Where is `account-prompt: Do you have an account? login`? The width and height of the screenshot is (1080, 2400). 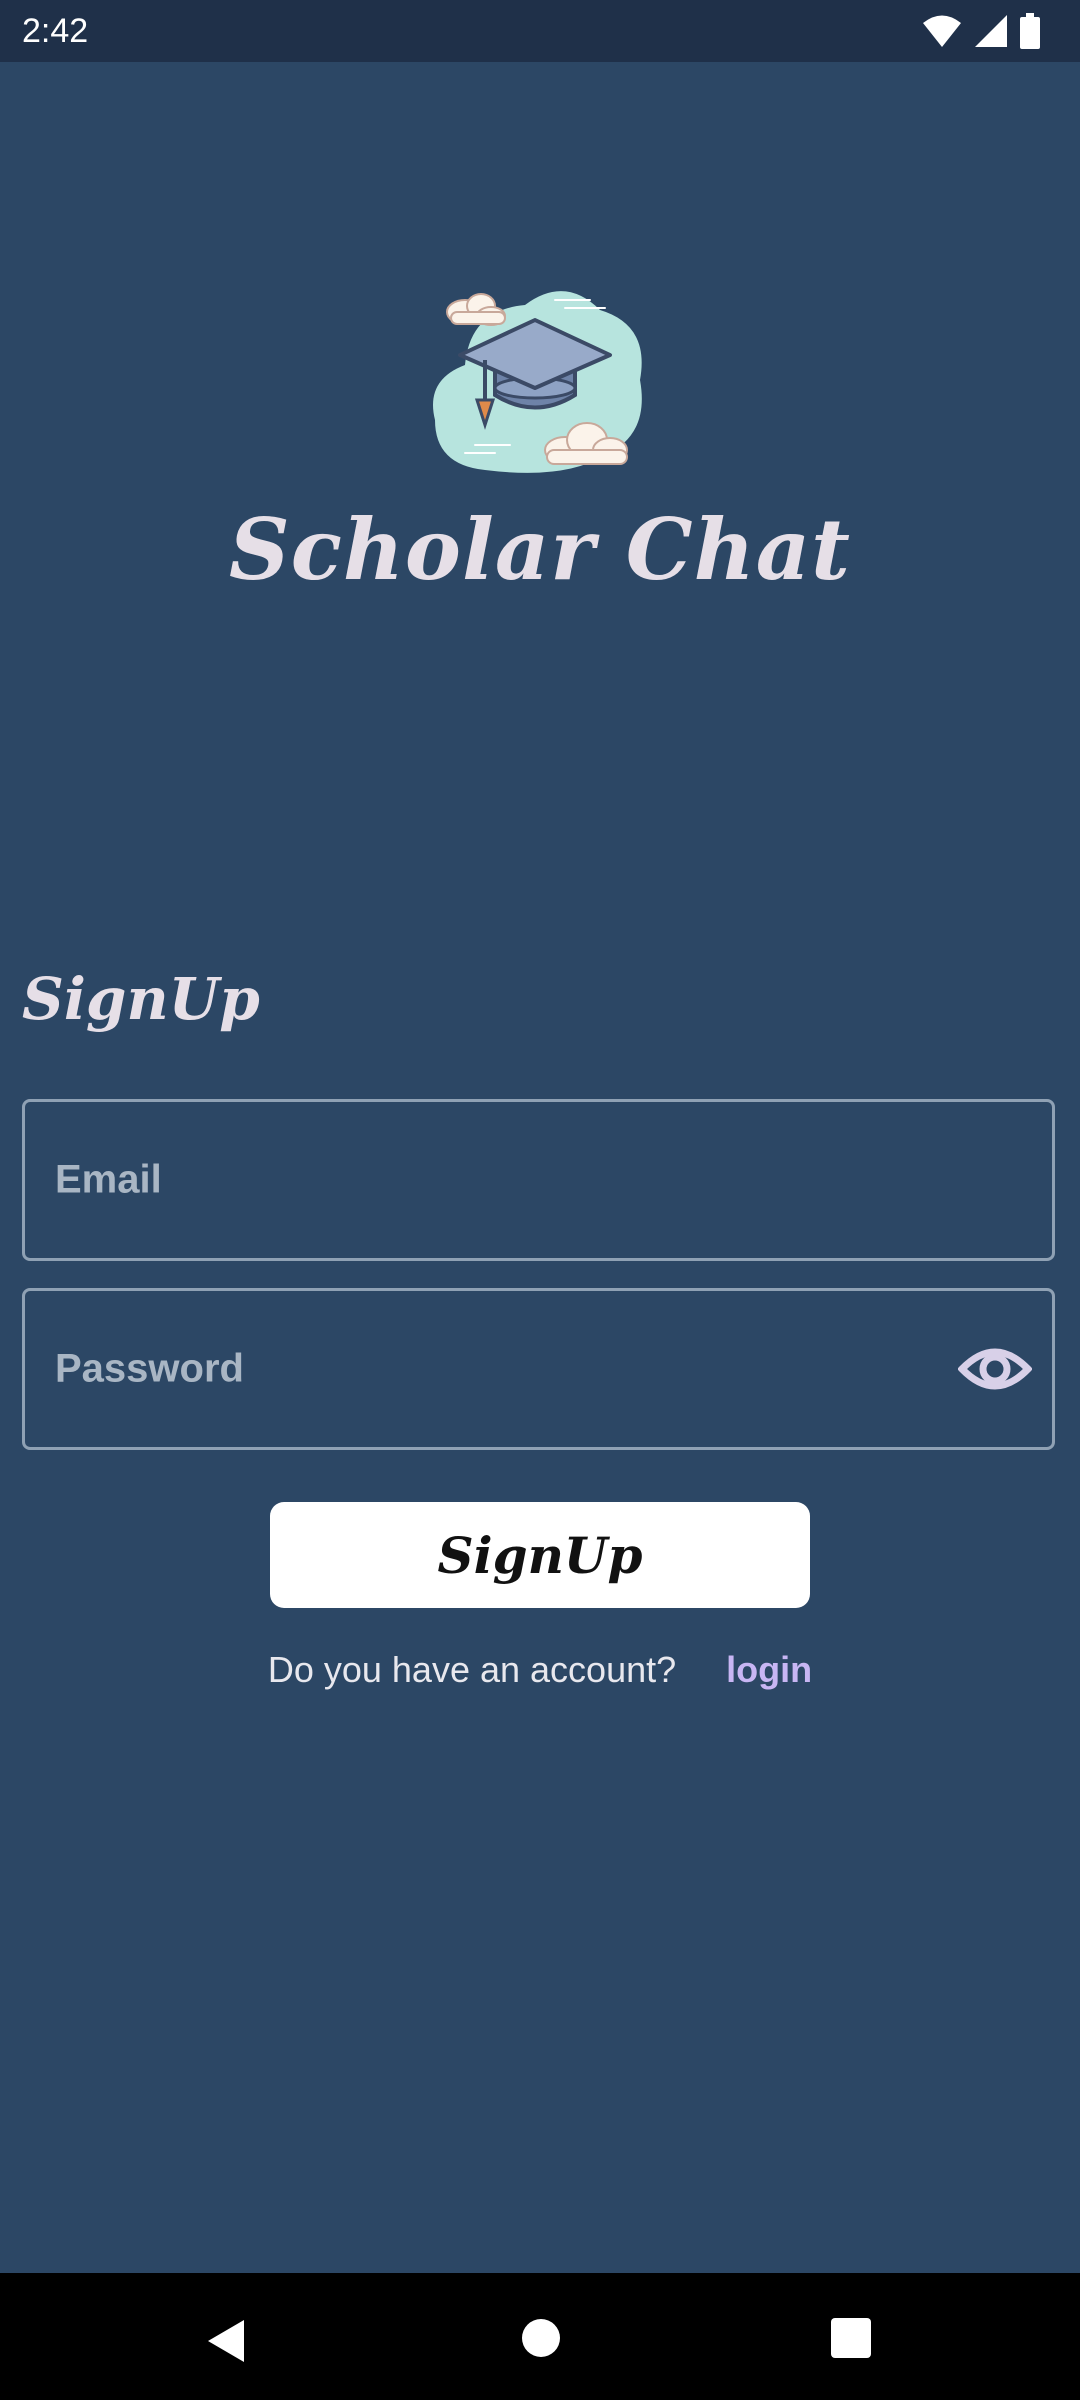 account-prompt: Do you have an account? login is located at coordinates (540, 1670).